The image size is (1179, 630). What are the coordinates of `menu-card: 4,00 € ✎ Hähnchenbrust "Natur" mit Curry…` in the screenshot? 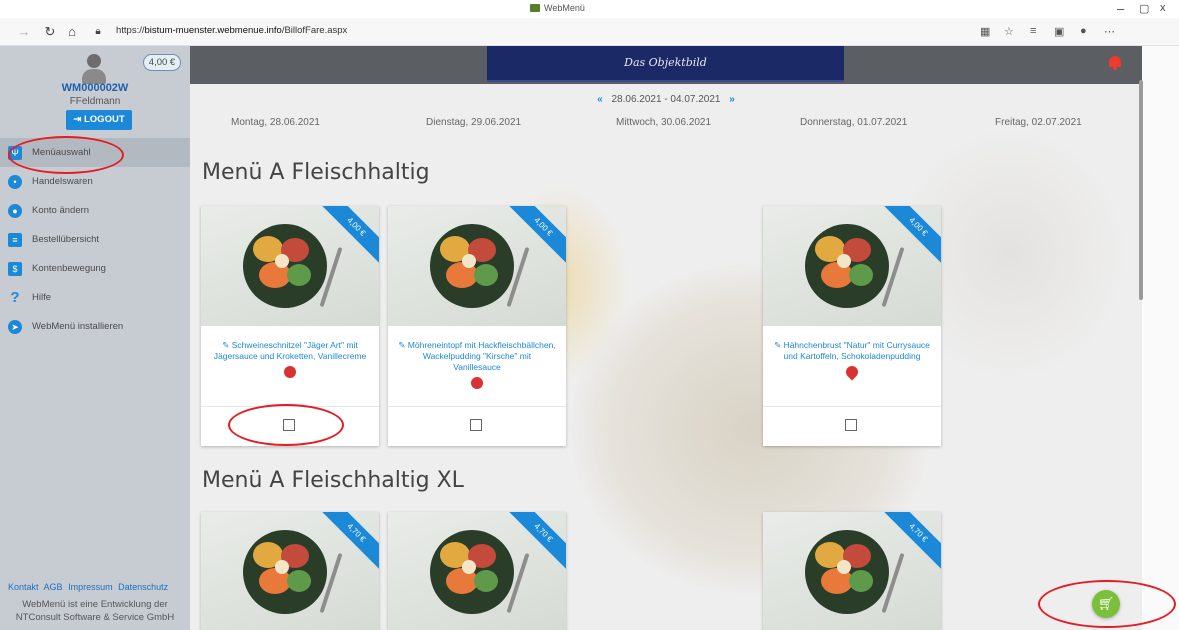 It's located at (852, 326).